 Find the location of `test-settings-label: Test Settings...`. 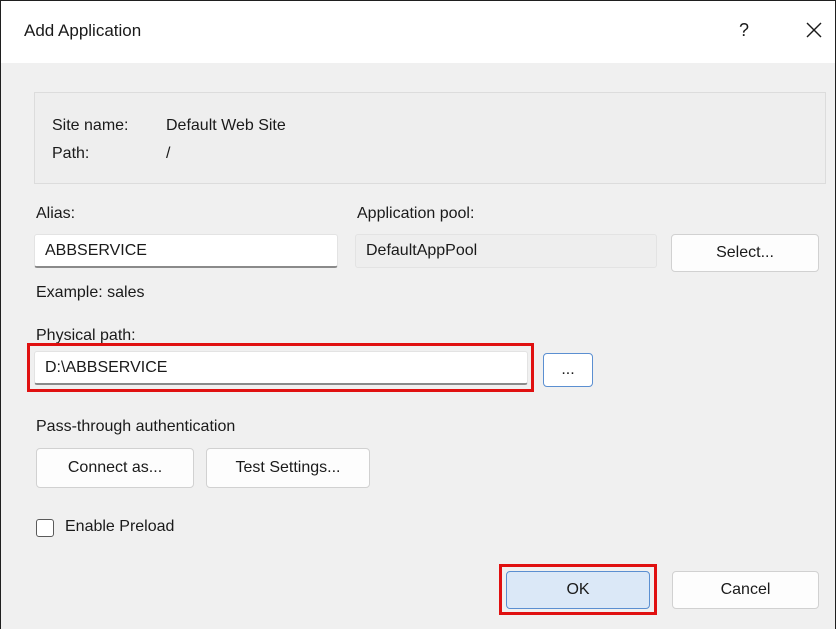

test-settings-label: Test Settings... is located at coordinates (288, 467).